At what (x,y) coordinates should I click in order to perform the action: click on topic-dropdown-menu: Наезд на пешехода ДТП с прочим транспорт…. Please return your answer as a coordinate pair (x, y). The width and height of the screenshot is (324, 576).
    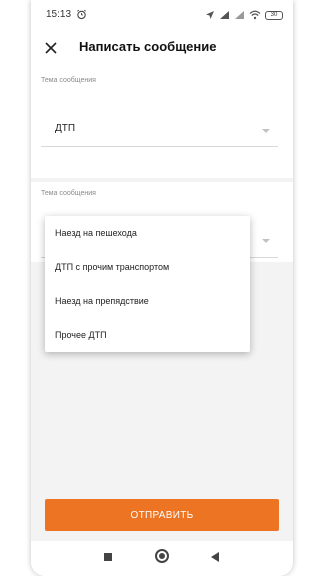
    Looking at the image, I should click on (147, 284).